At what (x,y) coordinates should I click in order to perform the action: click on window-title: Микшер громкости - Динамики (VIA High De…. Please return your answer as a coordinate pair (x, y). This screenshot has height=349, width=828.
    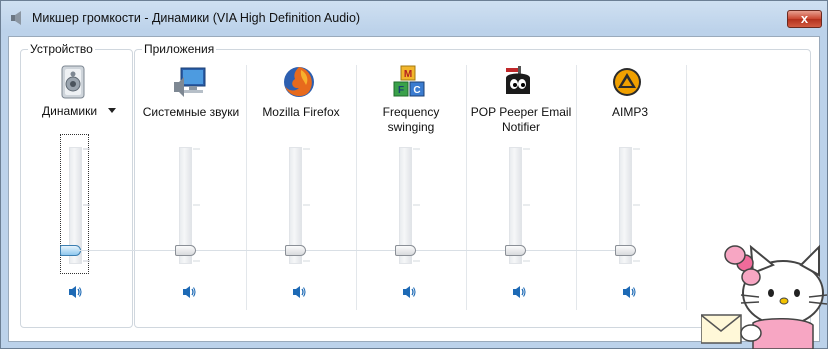
    Looking at the image, I should click on (196, 18).